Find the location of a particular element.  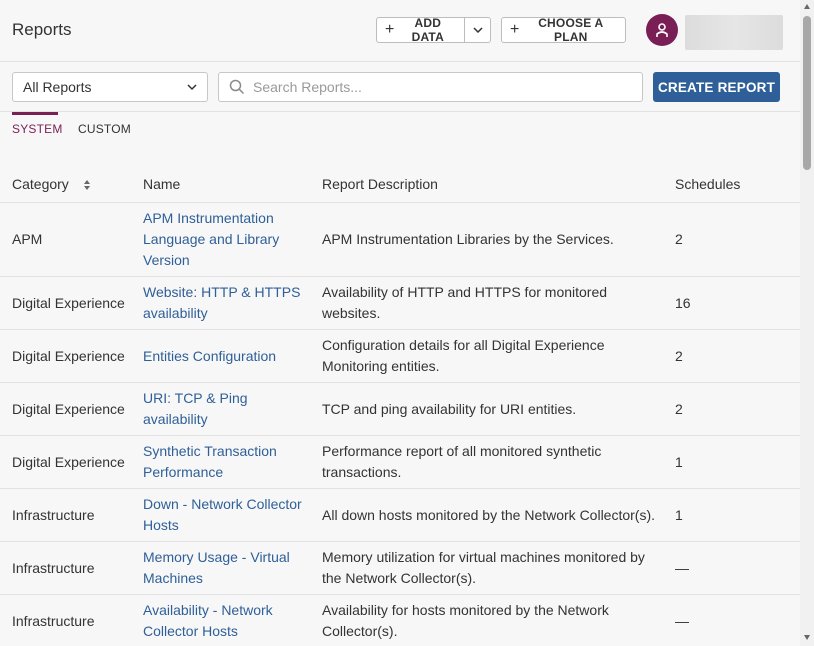

create-report-button: CREATE REPORT is located at coordinates (716, 87).